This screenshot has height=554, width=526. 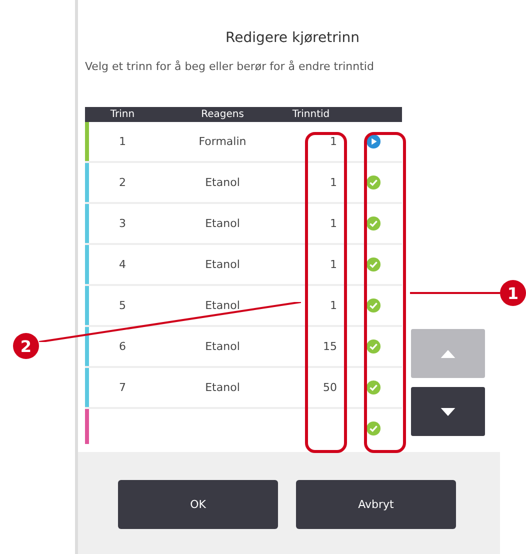 What do you see at coordinates (122, 305) in the screenshot?
I see `step-number: 5` at bounding box center [122, 305].